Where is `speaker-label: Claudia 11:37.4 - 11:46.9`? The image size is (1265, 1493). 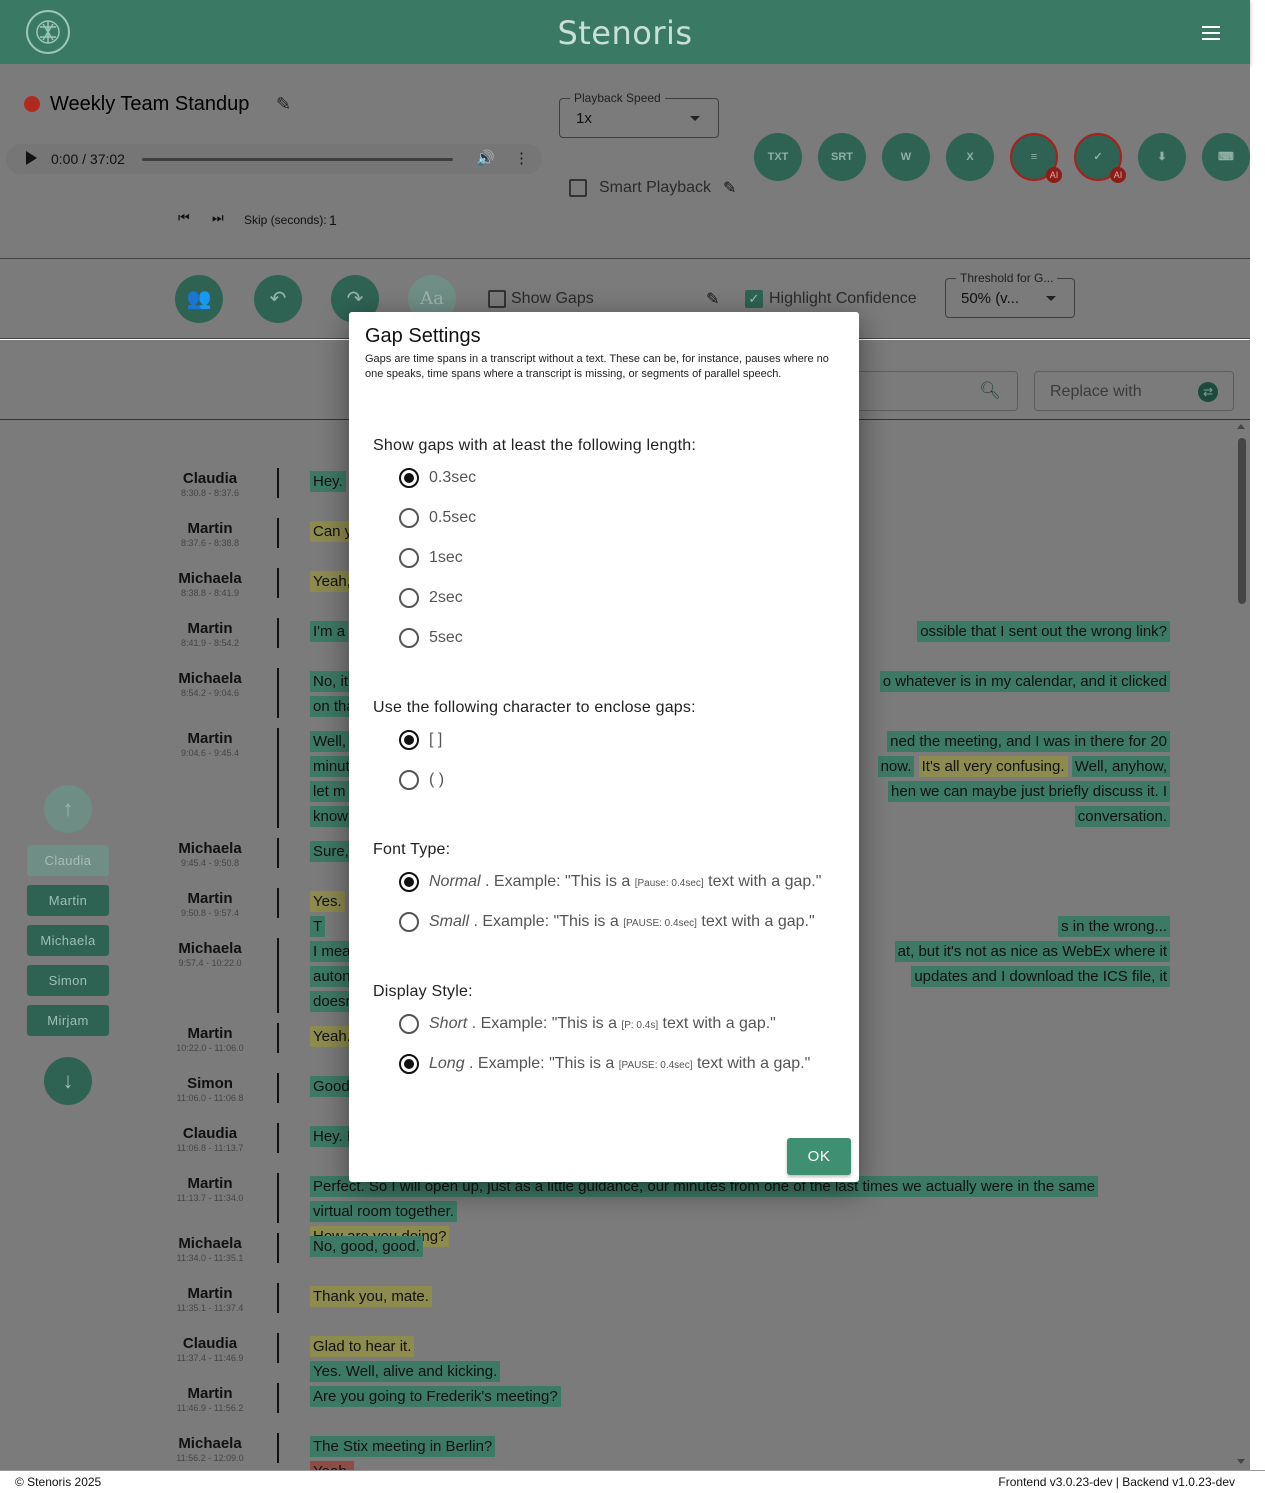 speaker-label: Claudia 11:37.4 - 11:46.9 is located at coordinates (210, 1349).